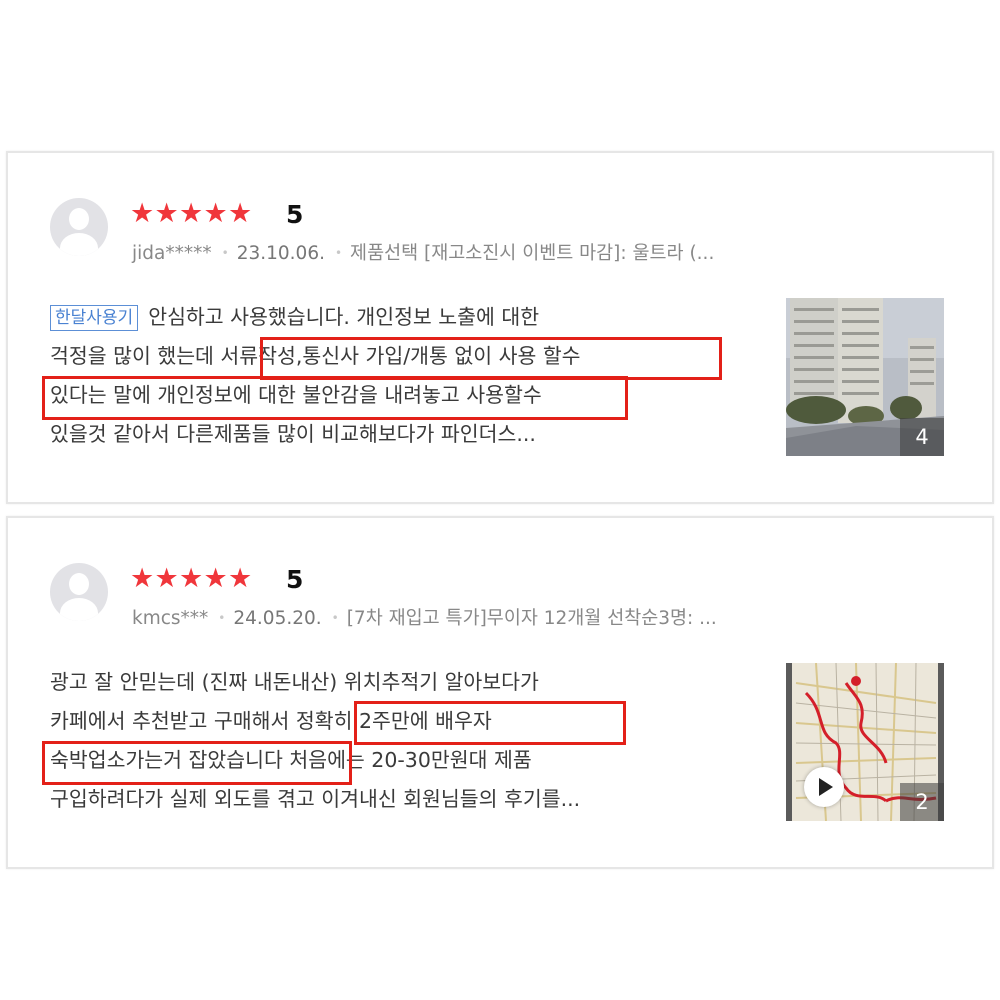 This screenshot has height=1000, width=1000. Describe the element at coordinates (170, 618) in the screenshot. I see `reviewer-id: kmcs***` at that location.